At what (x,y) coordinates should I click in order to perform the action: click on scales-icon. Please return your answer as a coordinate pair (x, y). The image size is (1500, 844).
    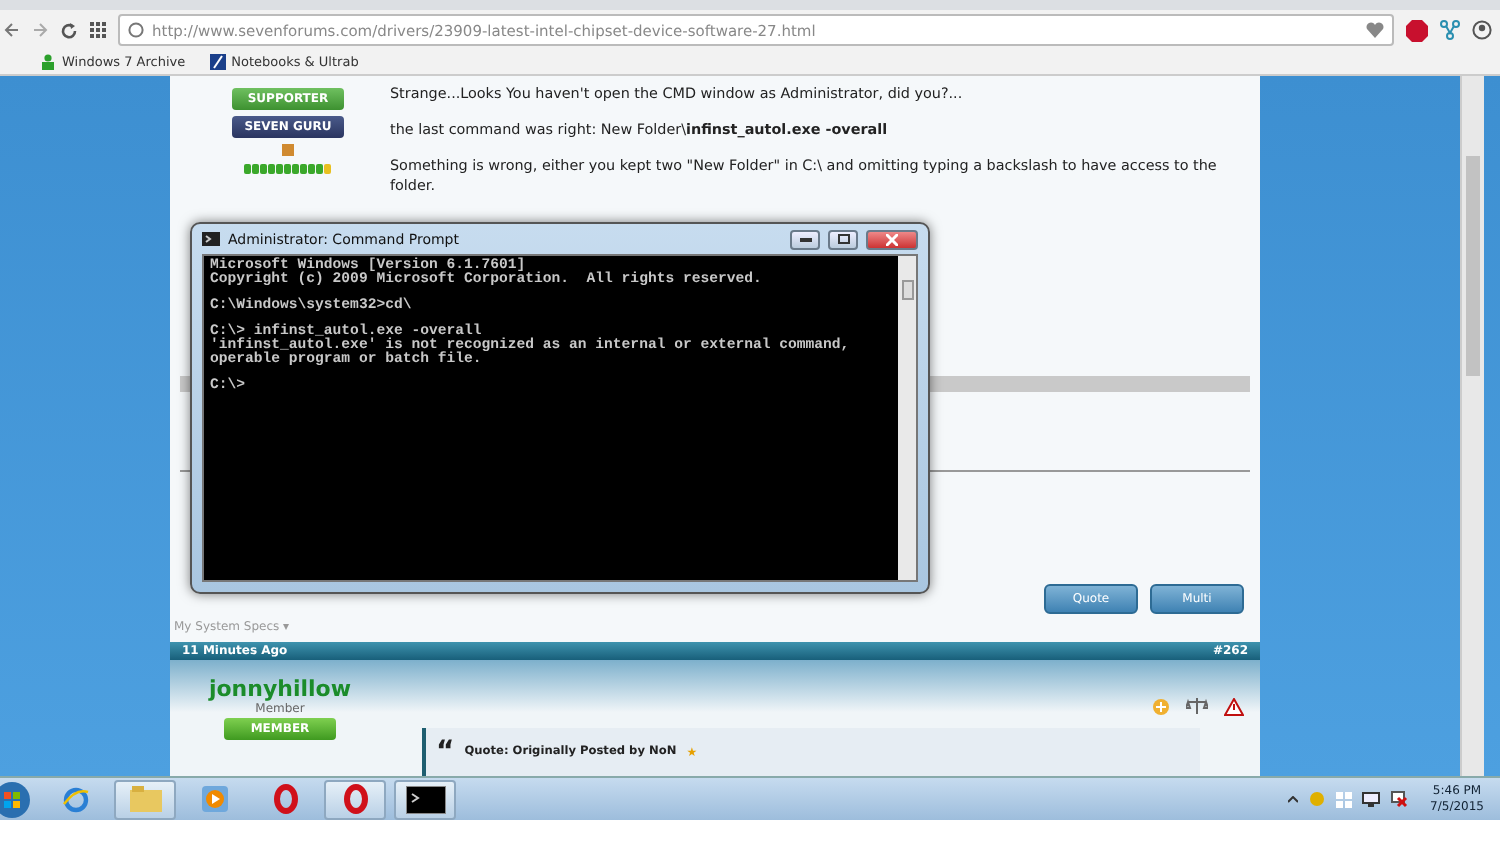
    Looking at the image, I should click on (1197, 706).